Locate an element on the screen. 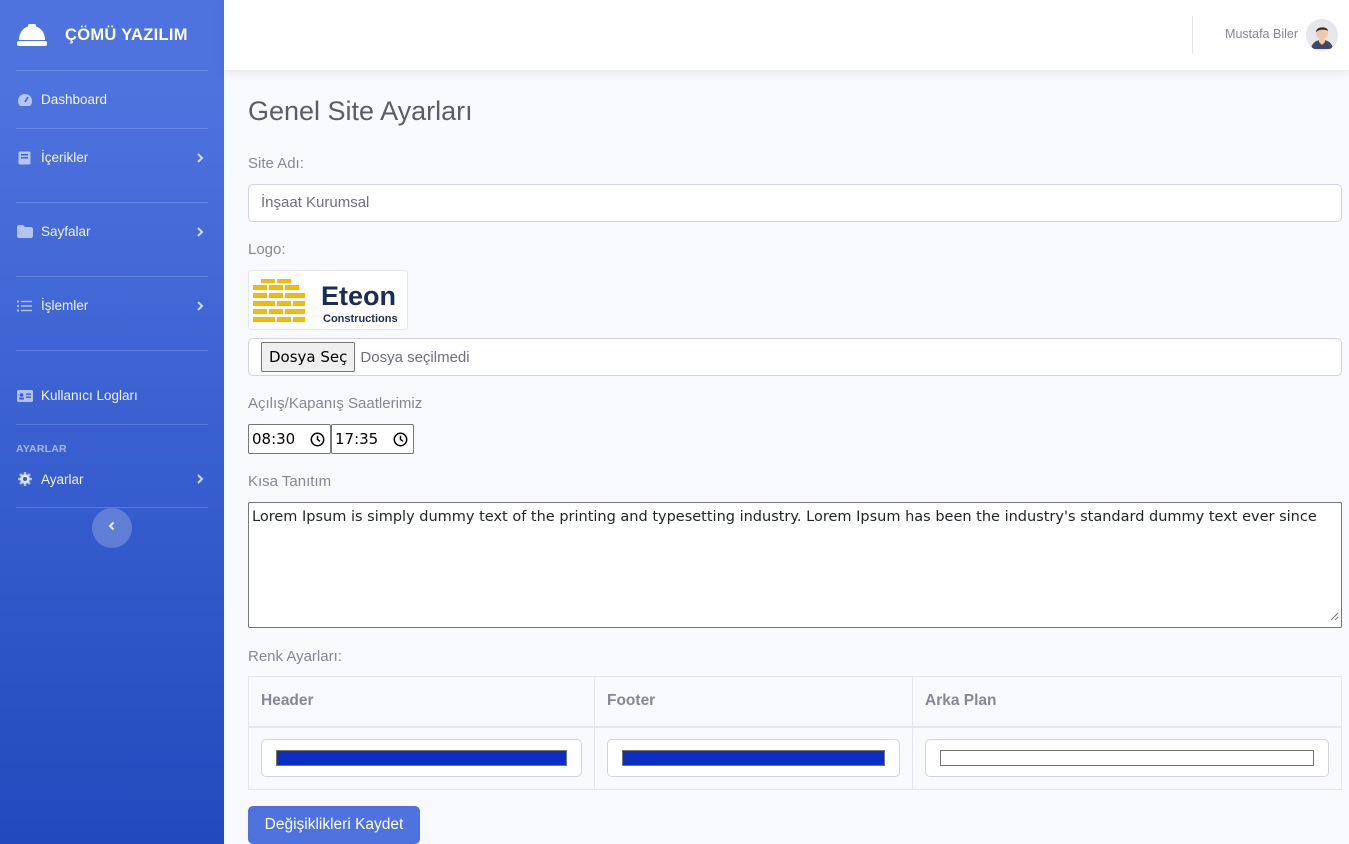 The image size is (1349, 844). logo-label: Logo: is located at coordinates (267, 249).